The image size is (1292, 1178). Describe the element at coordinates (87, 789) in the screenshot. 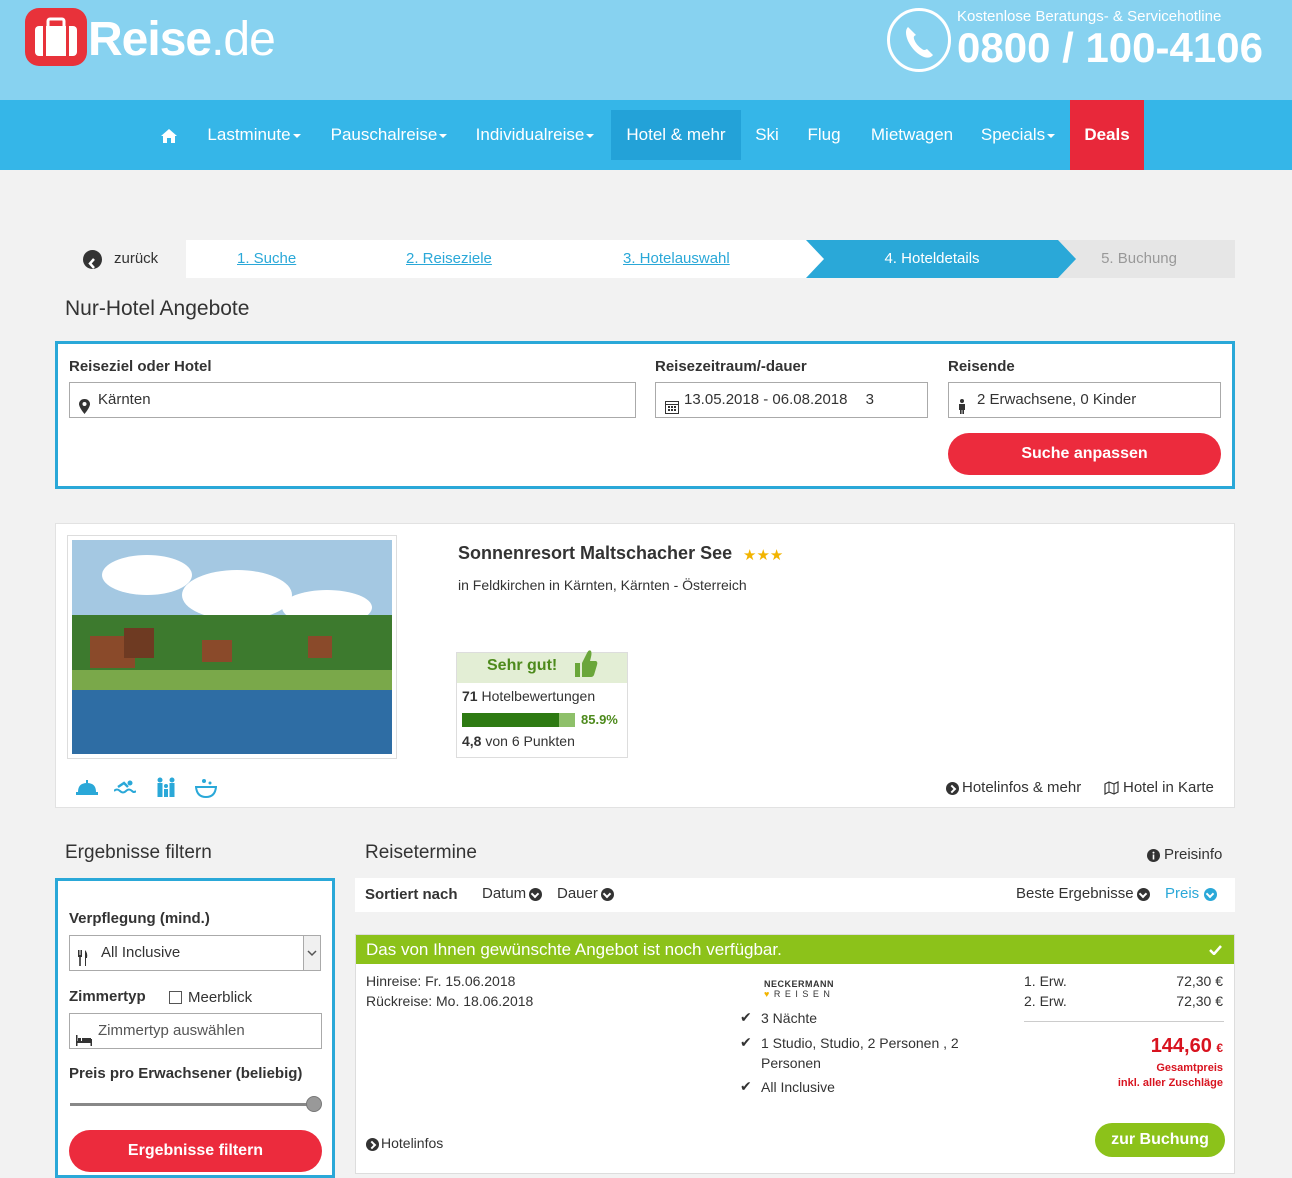

I see `reception-bell-icon` at that location.